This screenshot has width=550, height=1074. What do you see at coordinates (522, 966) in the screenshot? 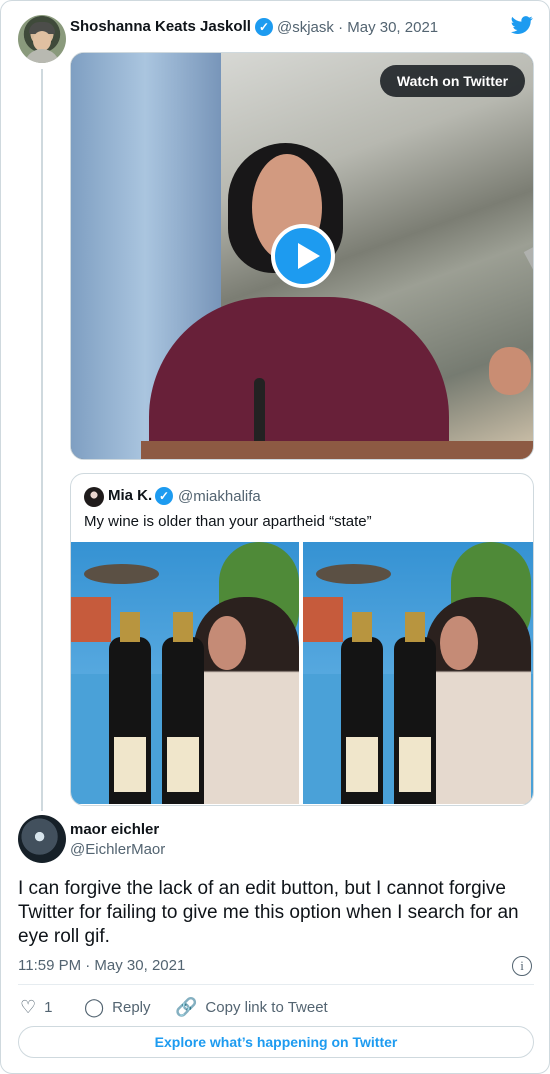
I see `info-icon: i` at bounding box center [522, 966].